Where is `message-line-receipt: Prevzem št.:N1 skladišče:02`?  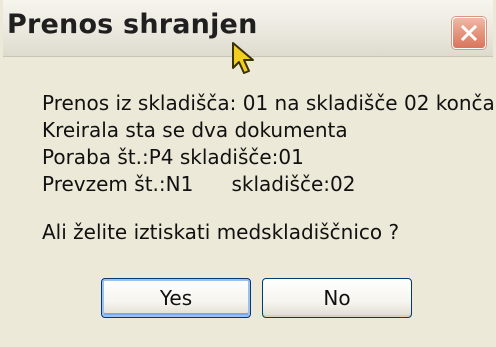 message-line-receipt: Prevzem št.:N1 skladišče:02 is located at coordinates (199, 184).